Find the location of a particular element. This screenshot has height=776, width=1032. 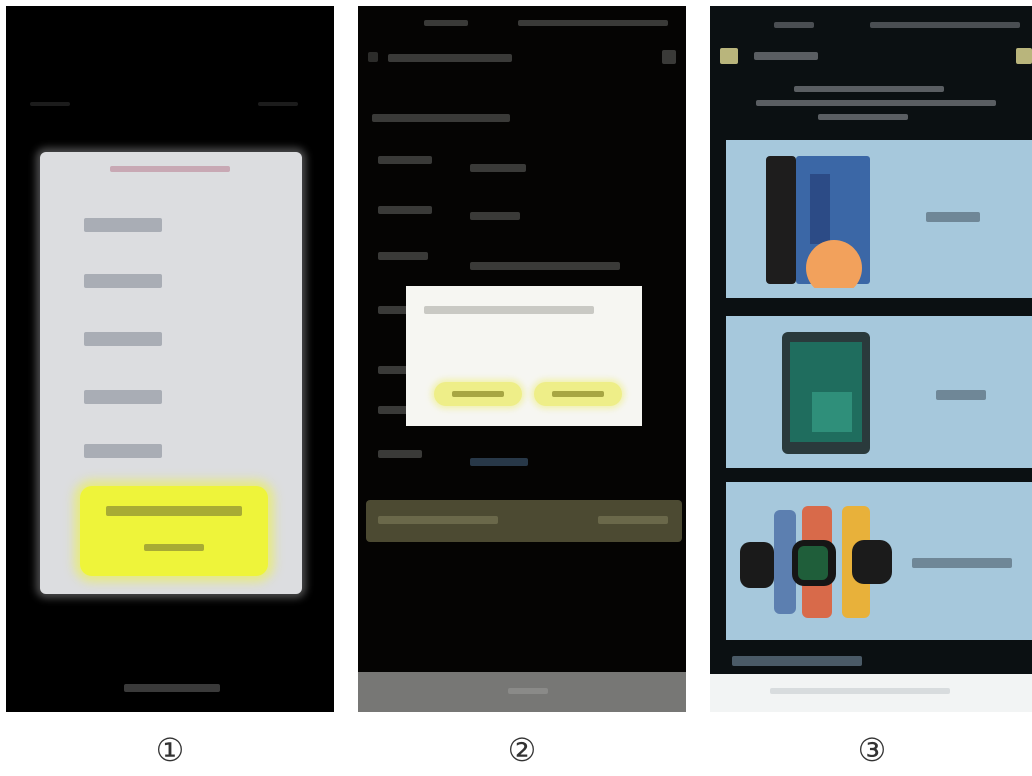

section-header is located at coordinates (441, 118).